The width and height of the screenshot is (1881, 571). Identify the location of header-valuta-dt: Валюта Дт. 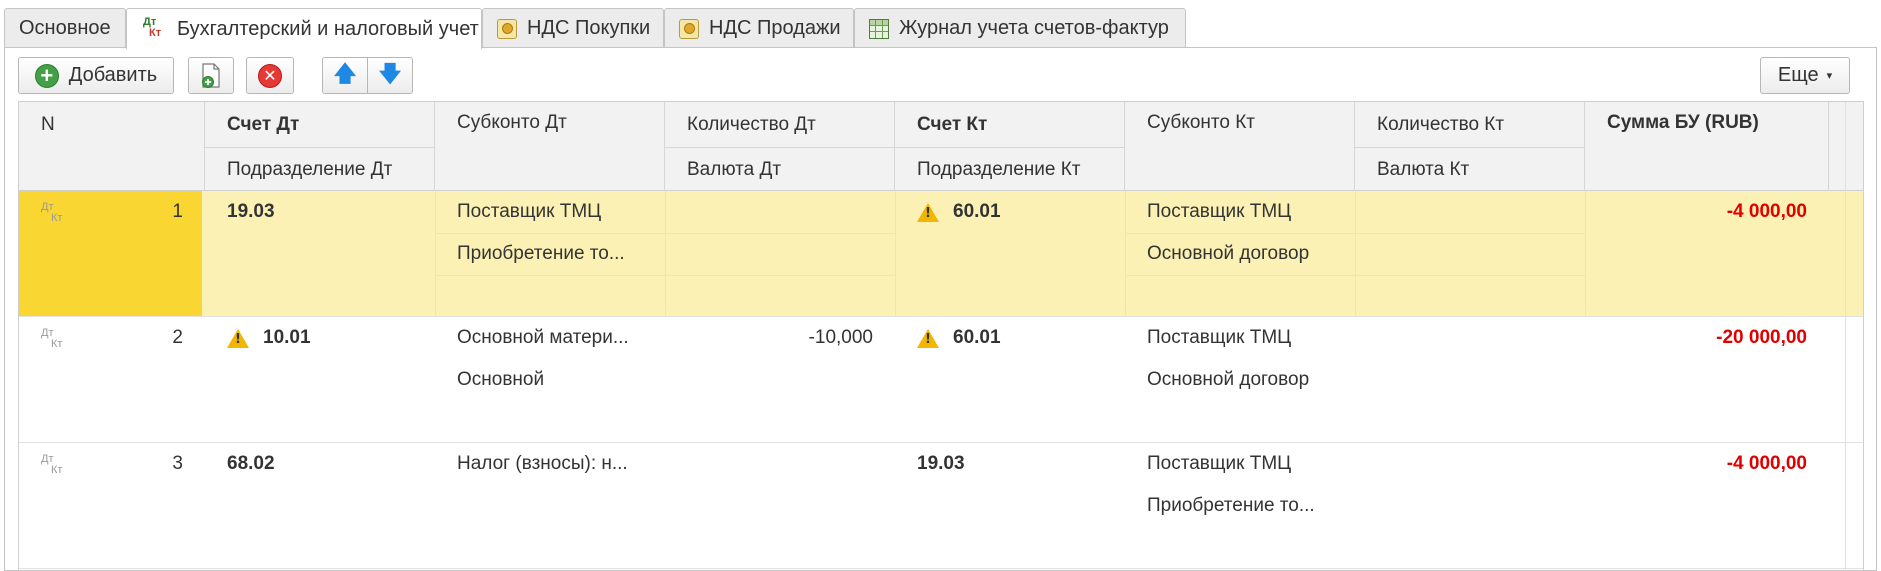
(780, 169).